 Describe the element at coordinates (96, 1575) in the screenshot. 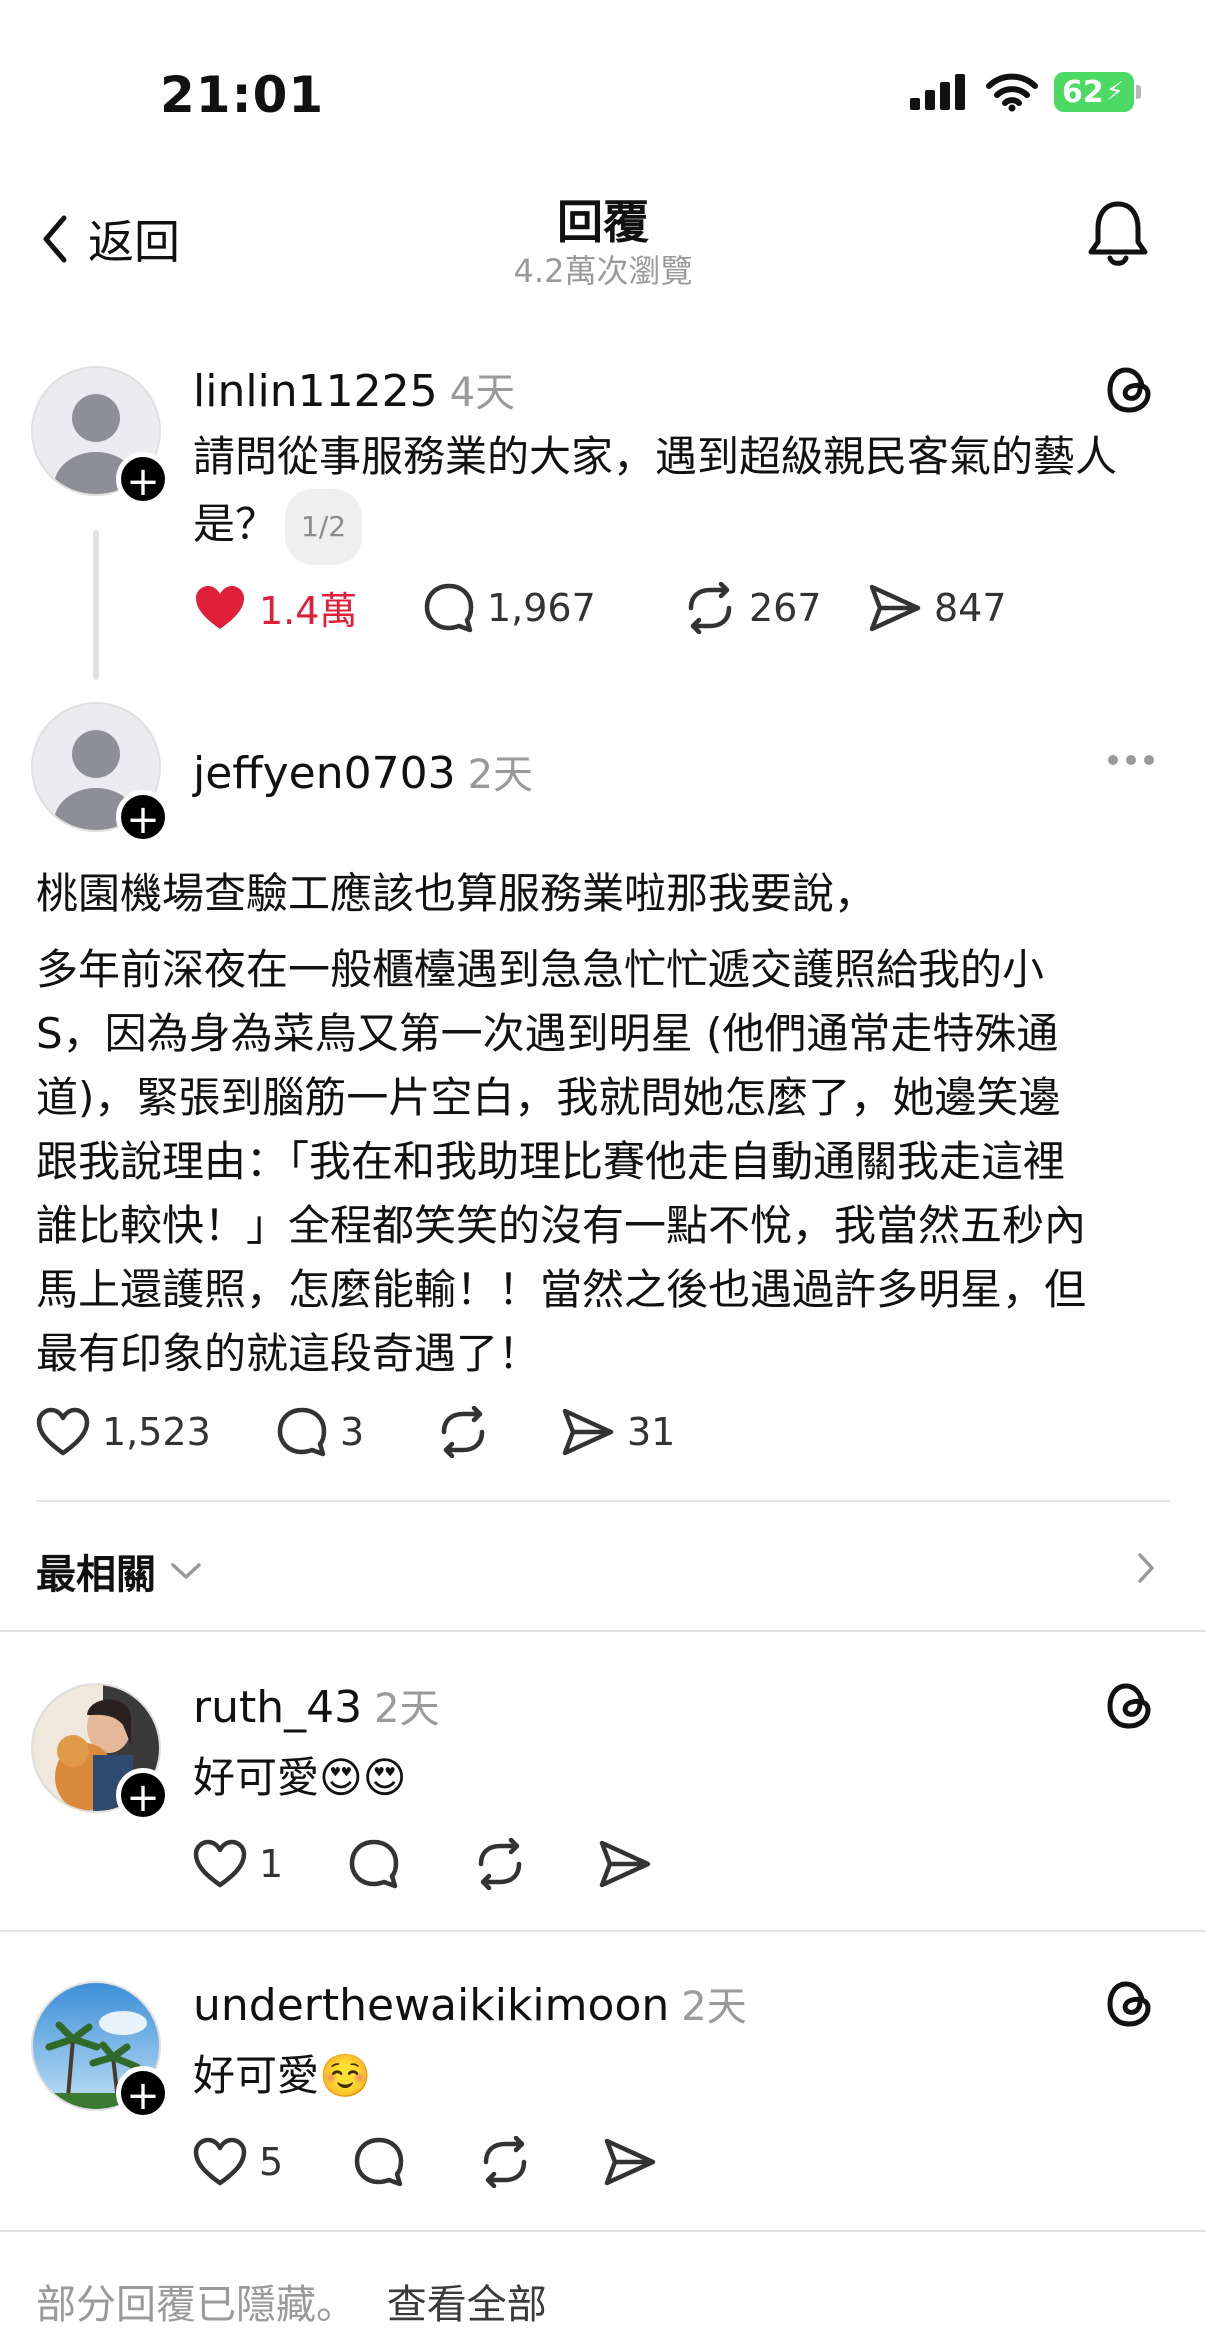

I see `sort-label: 最相關` at that location.